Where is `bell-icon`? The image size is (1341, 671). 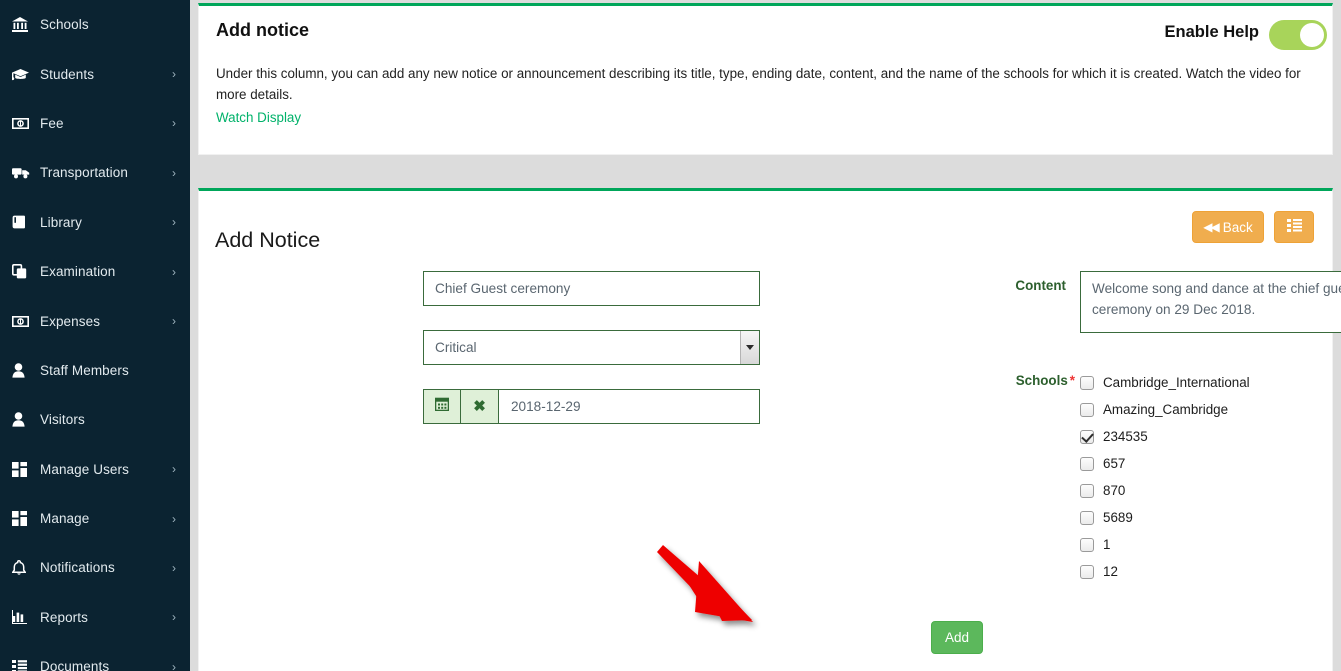
bell-icon is located at coordinates (25, 568).